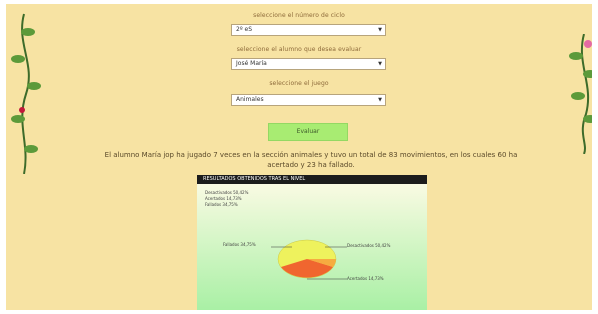 Image resolution: width=598 pixels, height=314 pixels. I want to click on student-select-label: seleccione el alumno que desea evaluar, so click(299, 49).